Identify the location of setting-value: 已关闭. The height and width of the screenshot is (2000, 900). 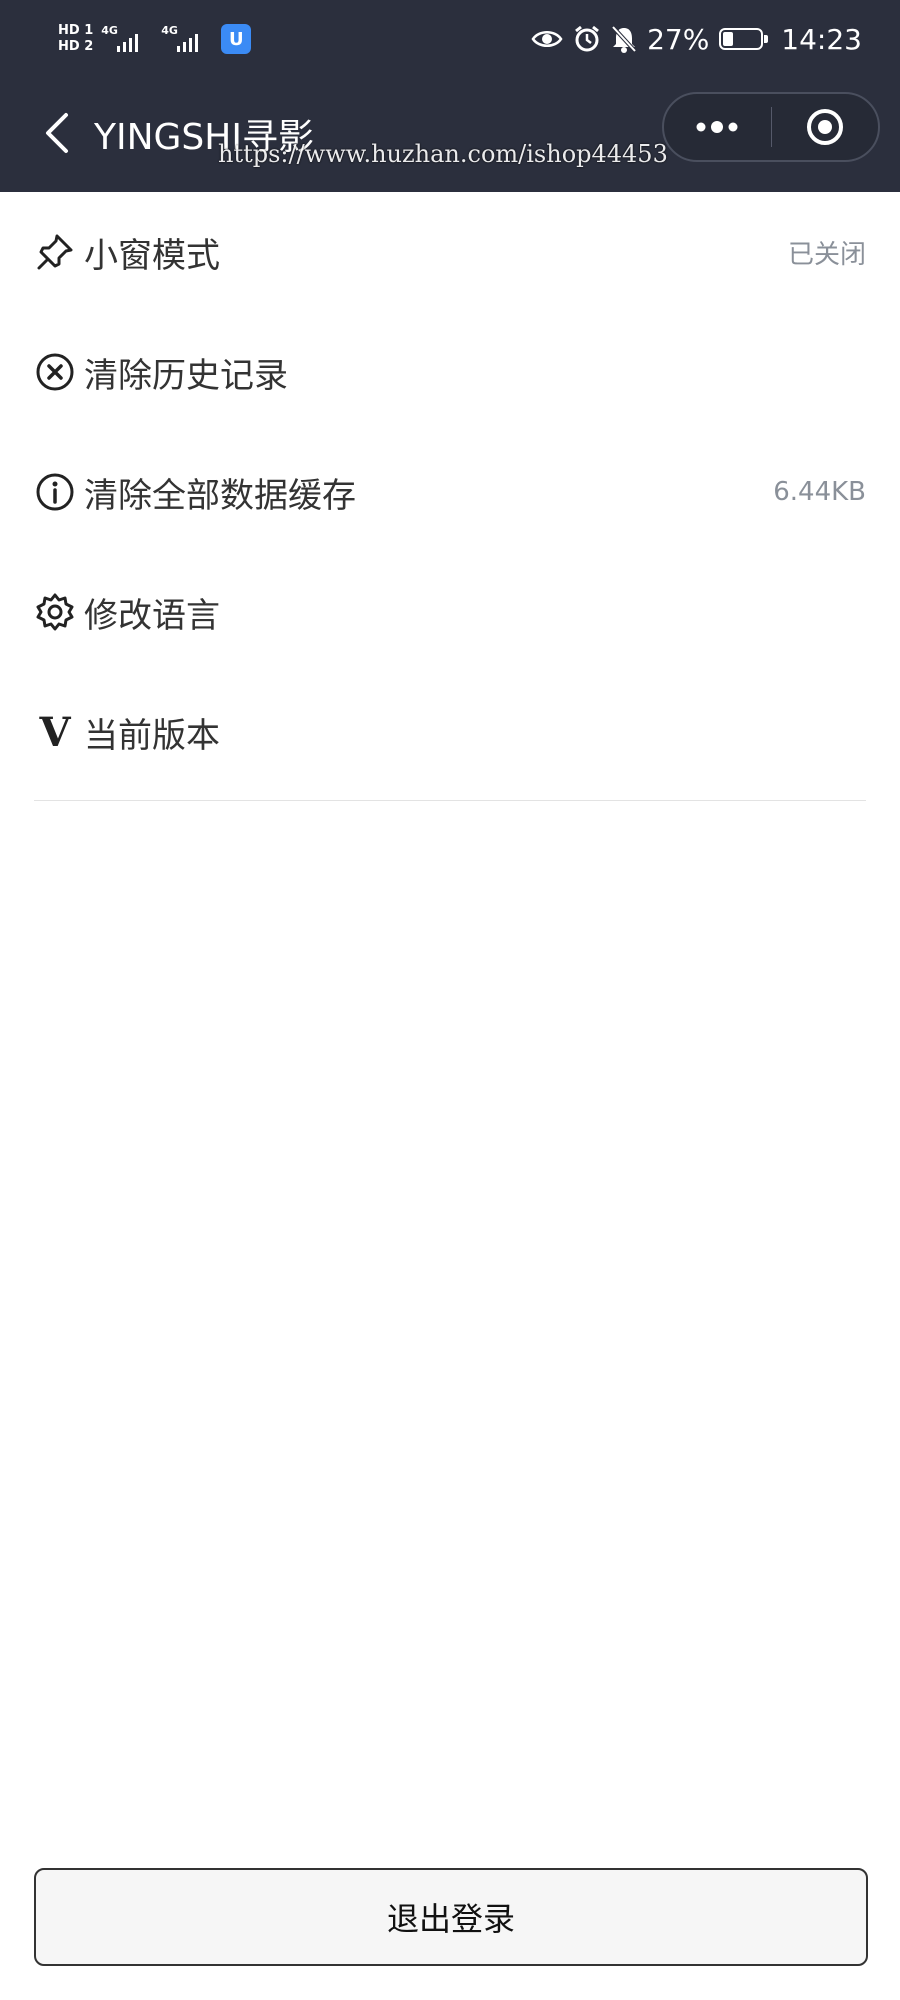
(826, 254).